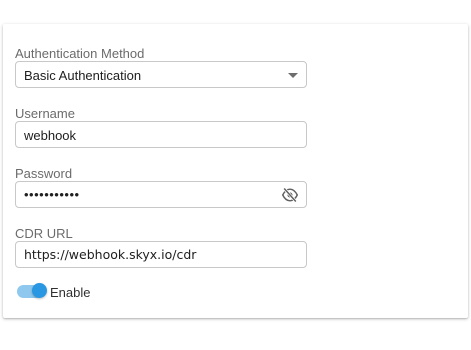 The height and width of the screenshot is (350, 471). What do you see at coordinates (45, 113) in the screenshot?
I see `username-label: Username` at bounding box center [45, 113].